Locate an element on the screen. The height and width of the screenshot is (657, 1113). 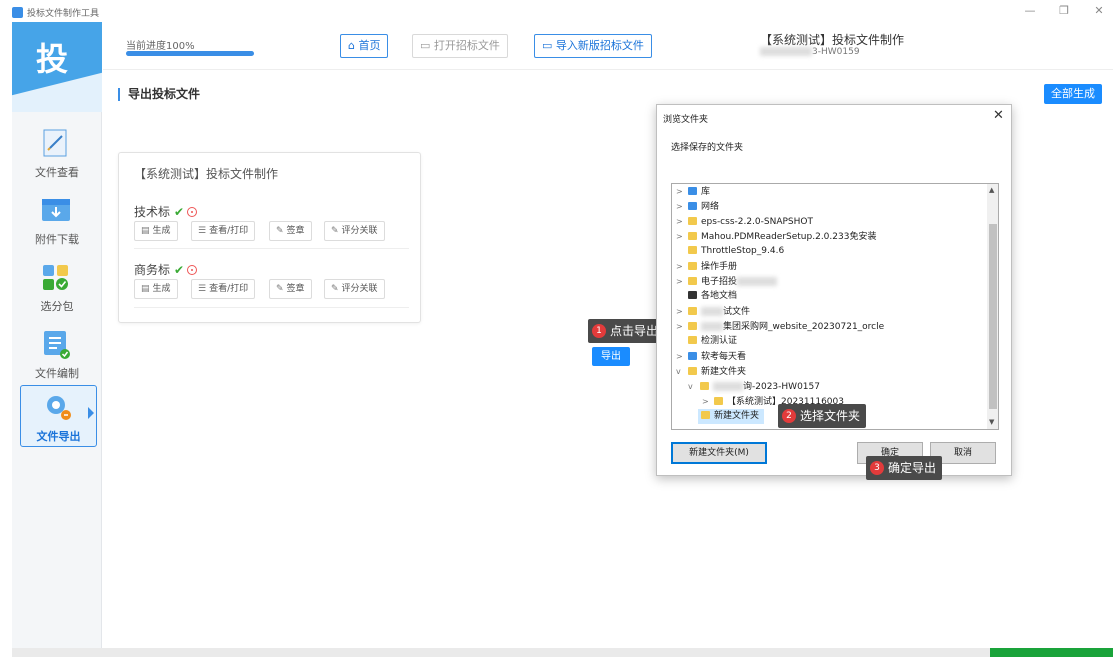
export-button: 导出 is located at coordinates (611, 356).